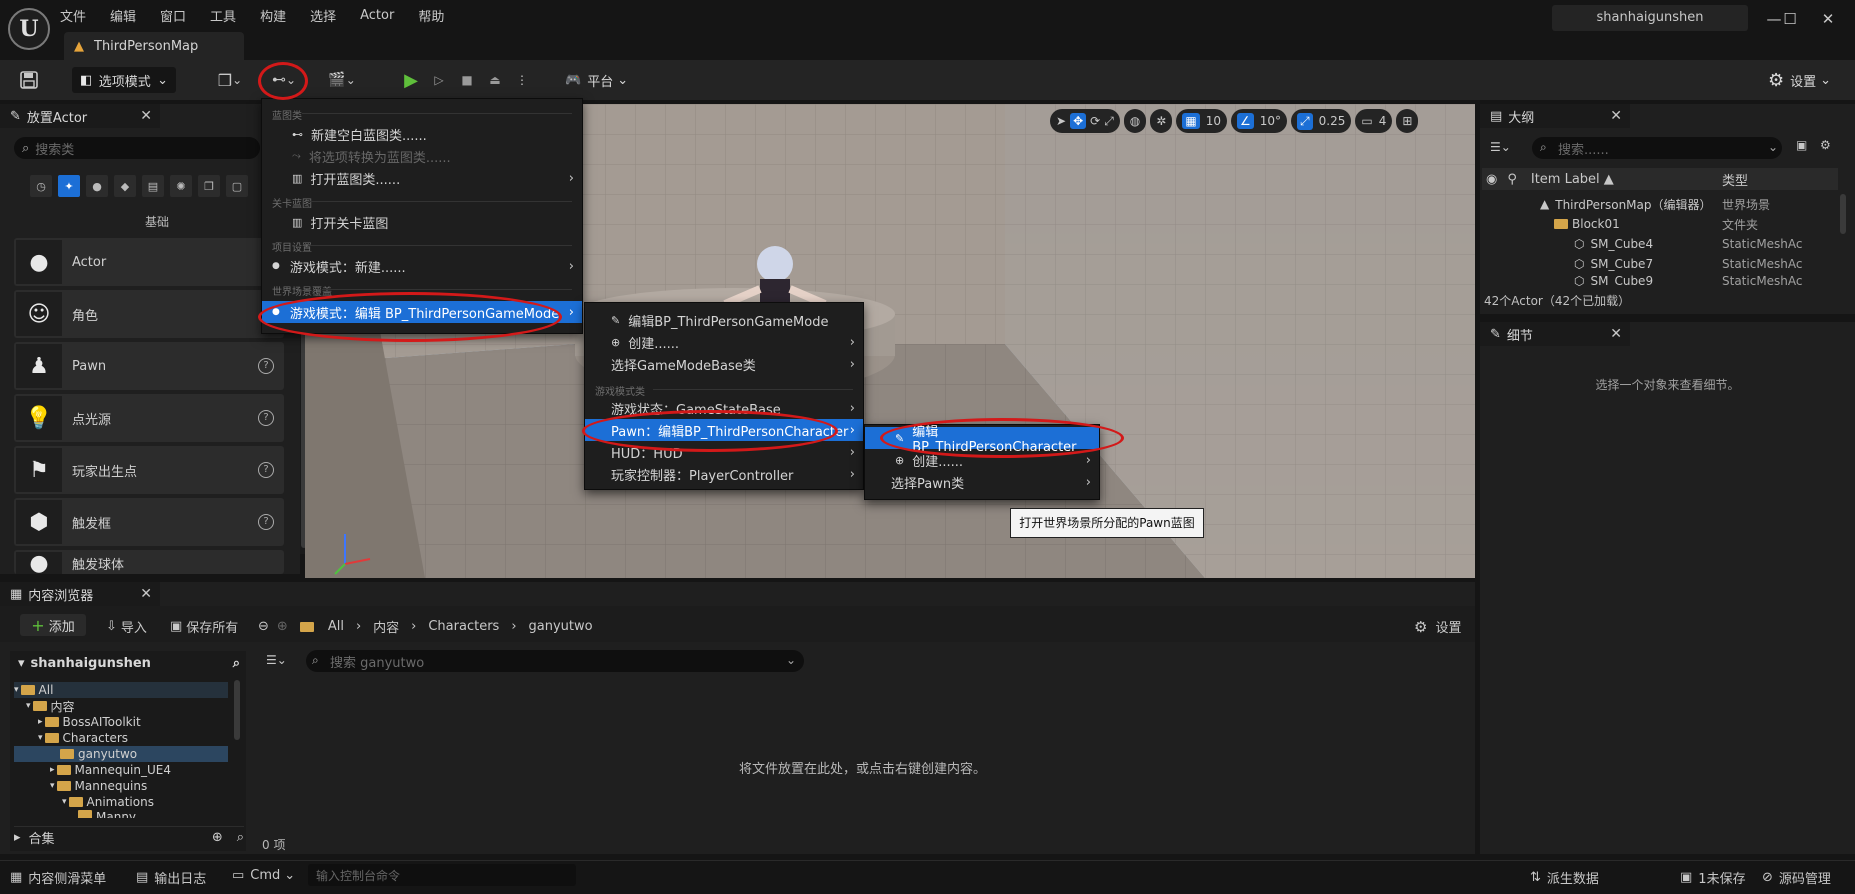 The width and height of the screenshot is (1855, 894). I want to click on menu-file: 文件, so click(73, 15).